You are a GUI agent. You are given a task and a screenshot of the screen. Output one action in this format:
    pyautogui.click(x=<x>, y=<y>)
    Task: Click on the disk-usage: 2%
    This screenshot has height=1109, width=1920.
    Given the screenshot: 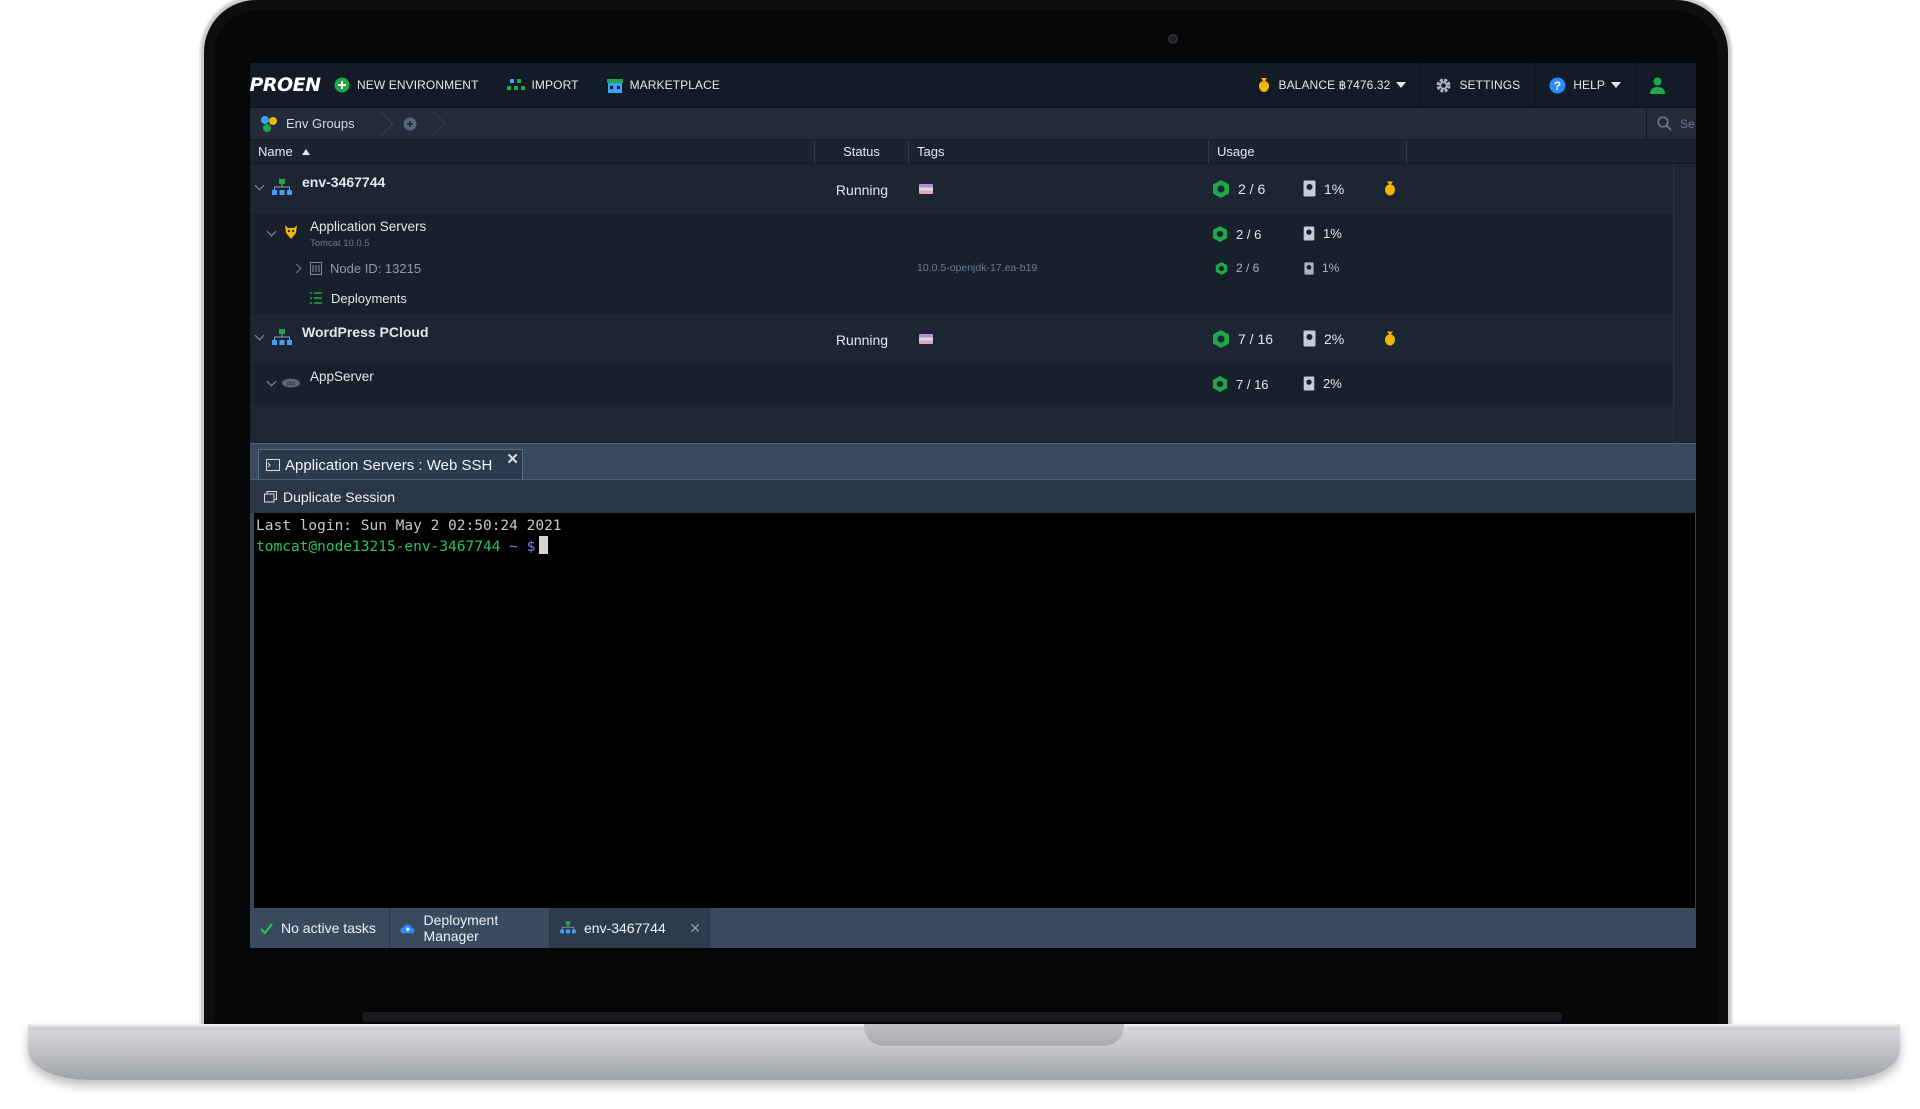 What is the action you would take?
    pyautogui.click(x=1323, y=338)
    